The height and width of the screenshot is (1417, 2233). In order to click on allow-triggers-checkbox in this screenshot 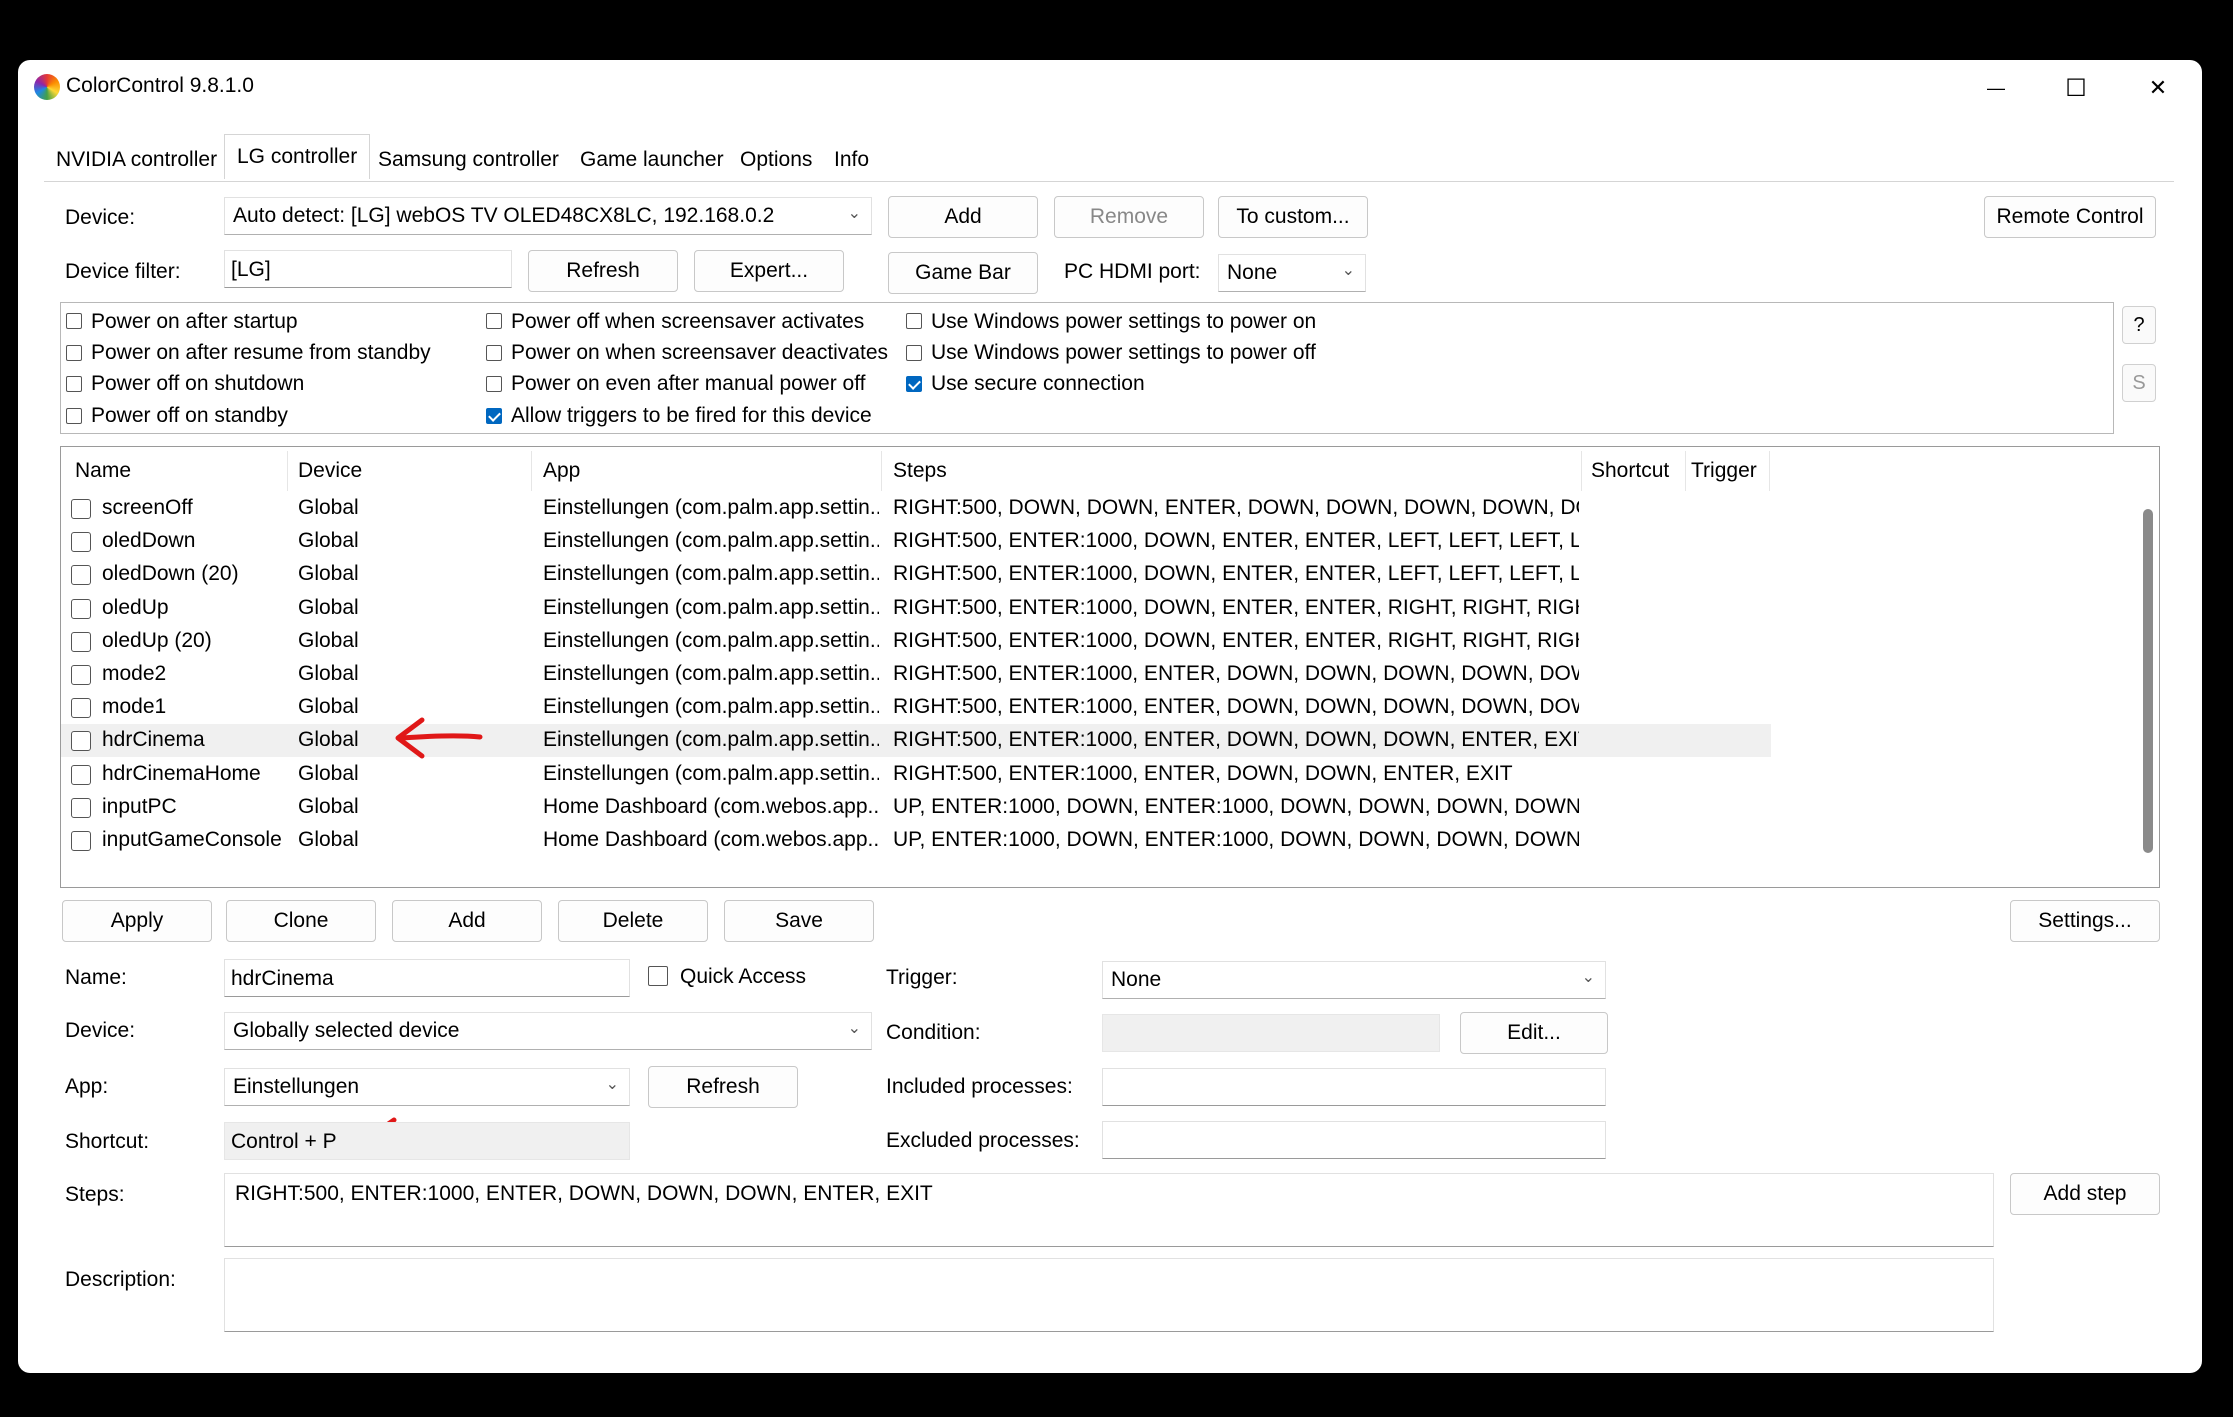, I will do `click(494, 416)`.